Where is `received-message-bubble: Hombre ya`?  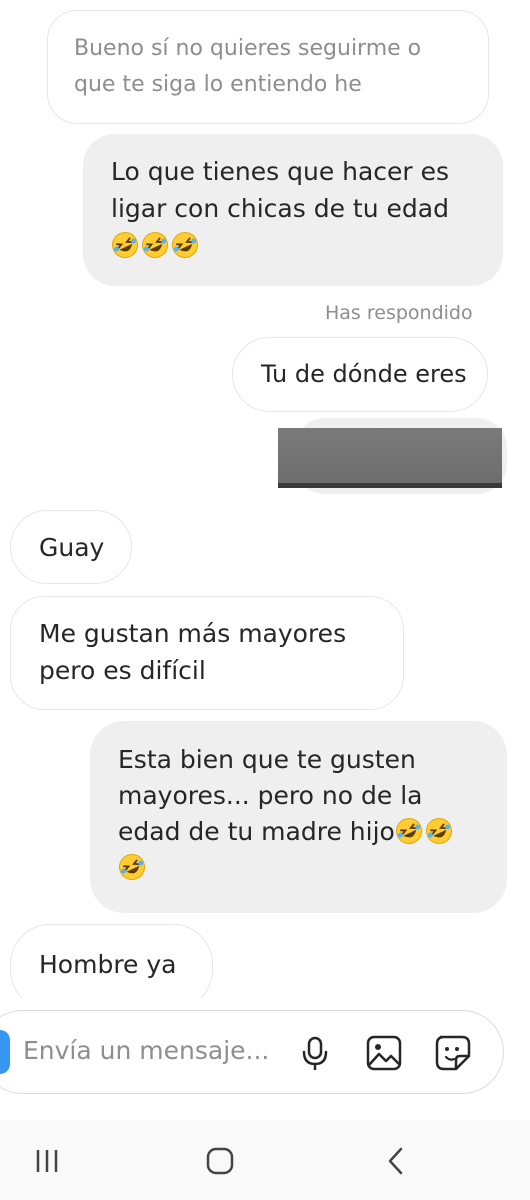
received-message-bubble: Hombre ya is located at coordinates (111, 961).